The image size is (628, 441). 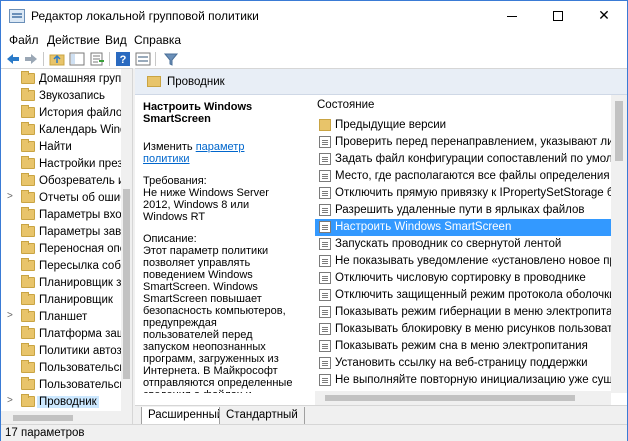 What do you see at coordinates (61, 283) in the screenshot?
I see `tree-item: Планировщик заданий` at bounding box center [61, 283].